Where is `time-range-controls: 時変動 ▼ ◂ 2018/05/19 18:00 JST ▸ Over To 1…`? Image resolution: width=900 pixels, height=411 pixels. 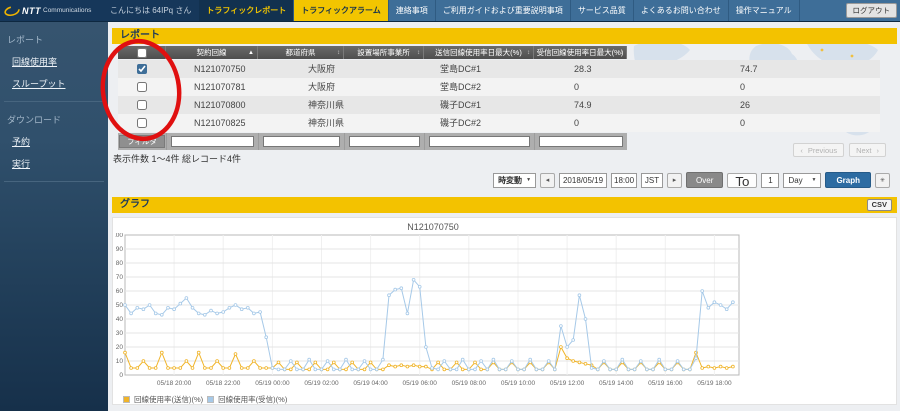 time-range-controls: 時変動 ▼ ◂ 2018/05/19 18:00 JST ▸ Over To 1… is located at coordinates (691, 180).